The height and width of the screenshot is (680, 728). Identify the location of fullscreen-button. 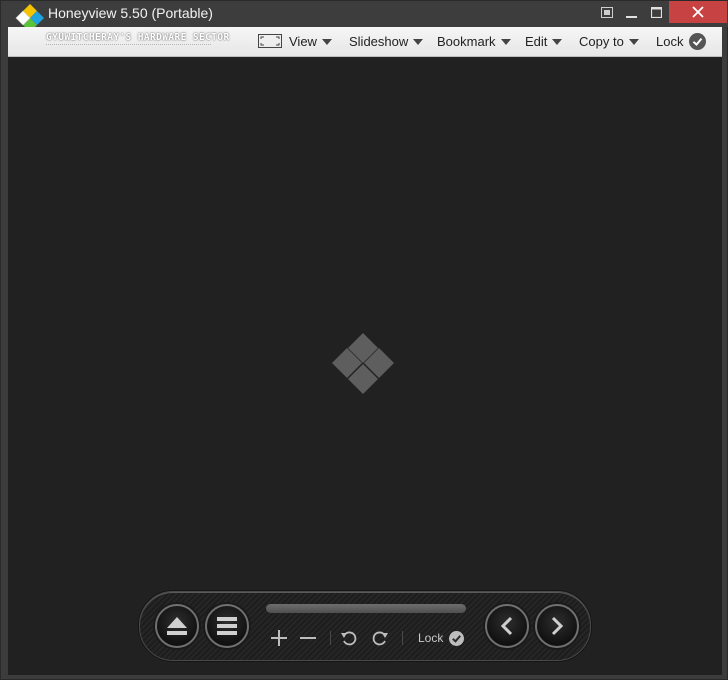
(607, 12).